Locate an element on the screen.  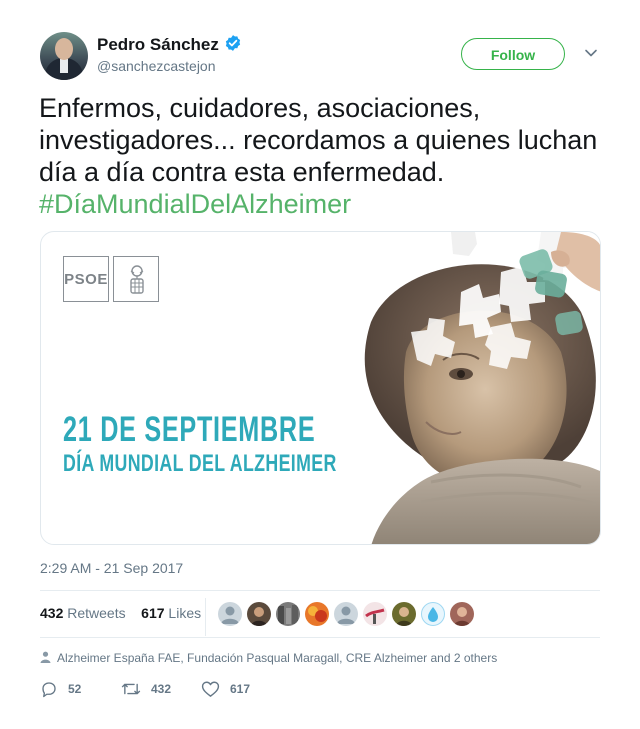
psoe-logo-text: PSOE is located at coordinates (86, 279).